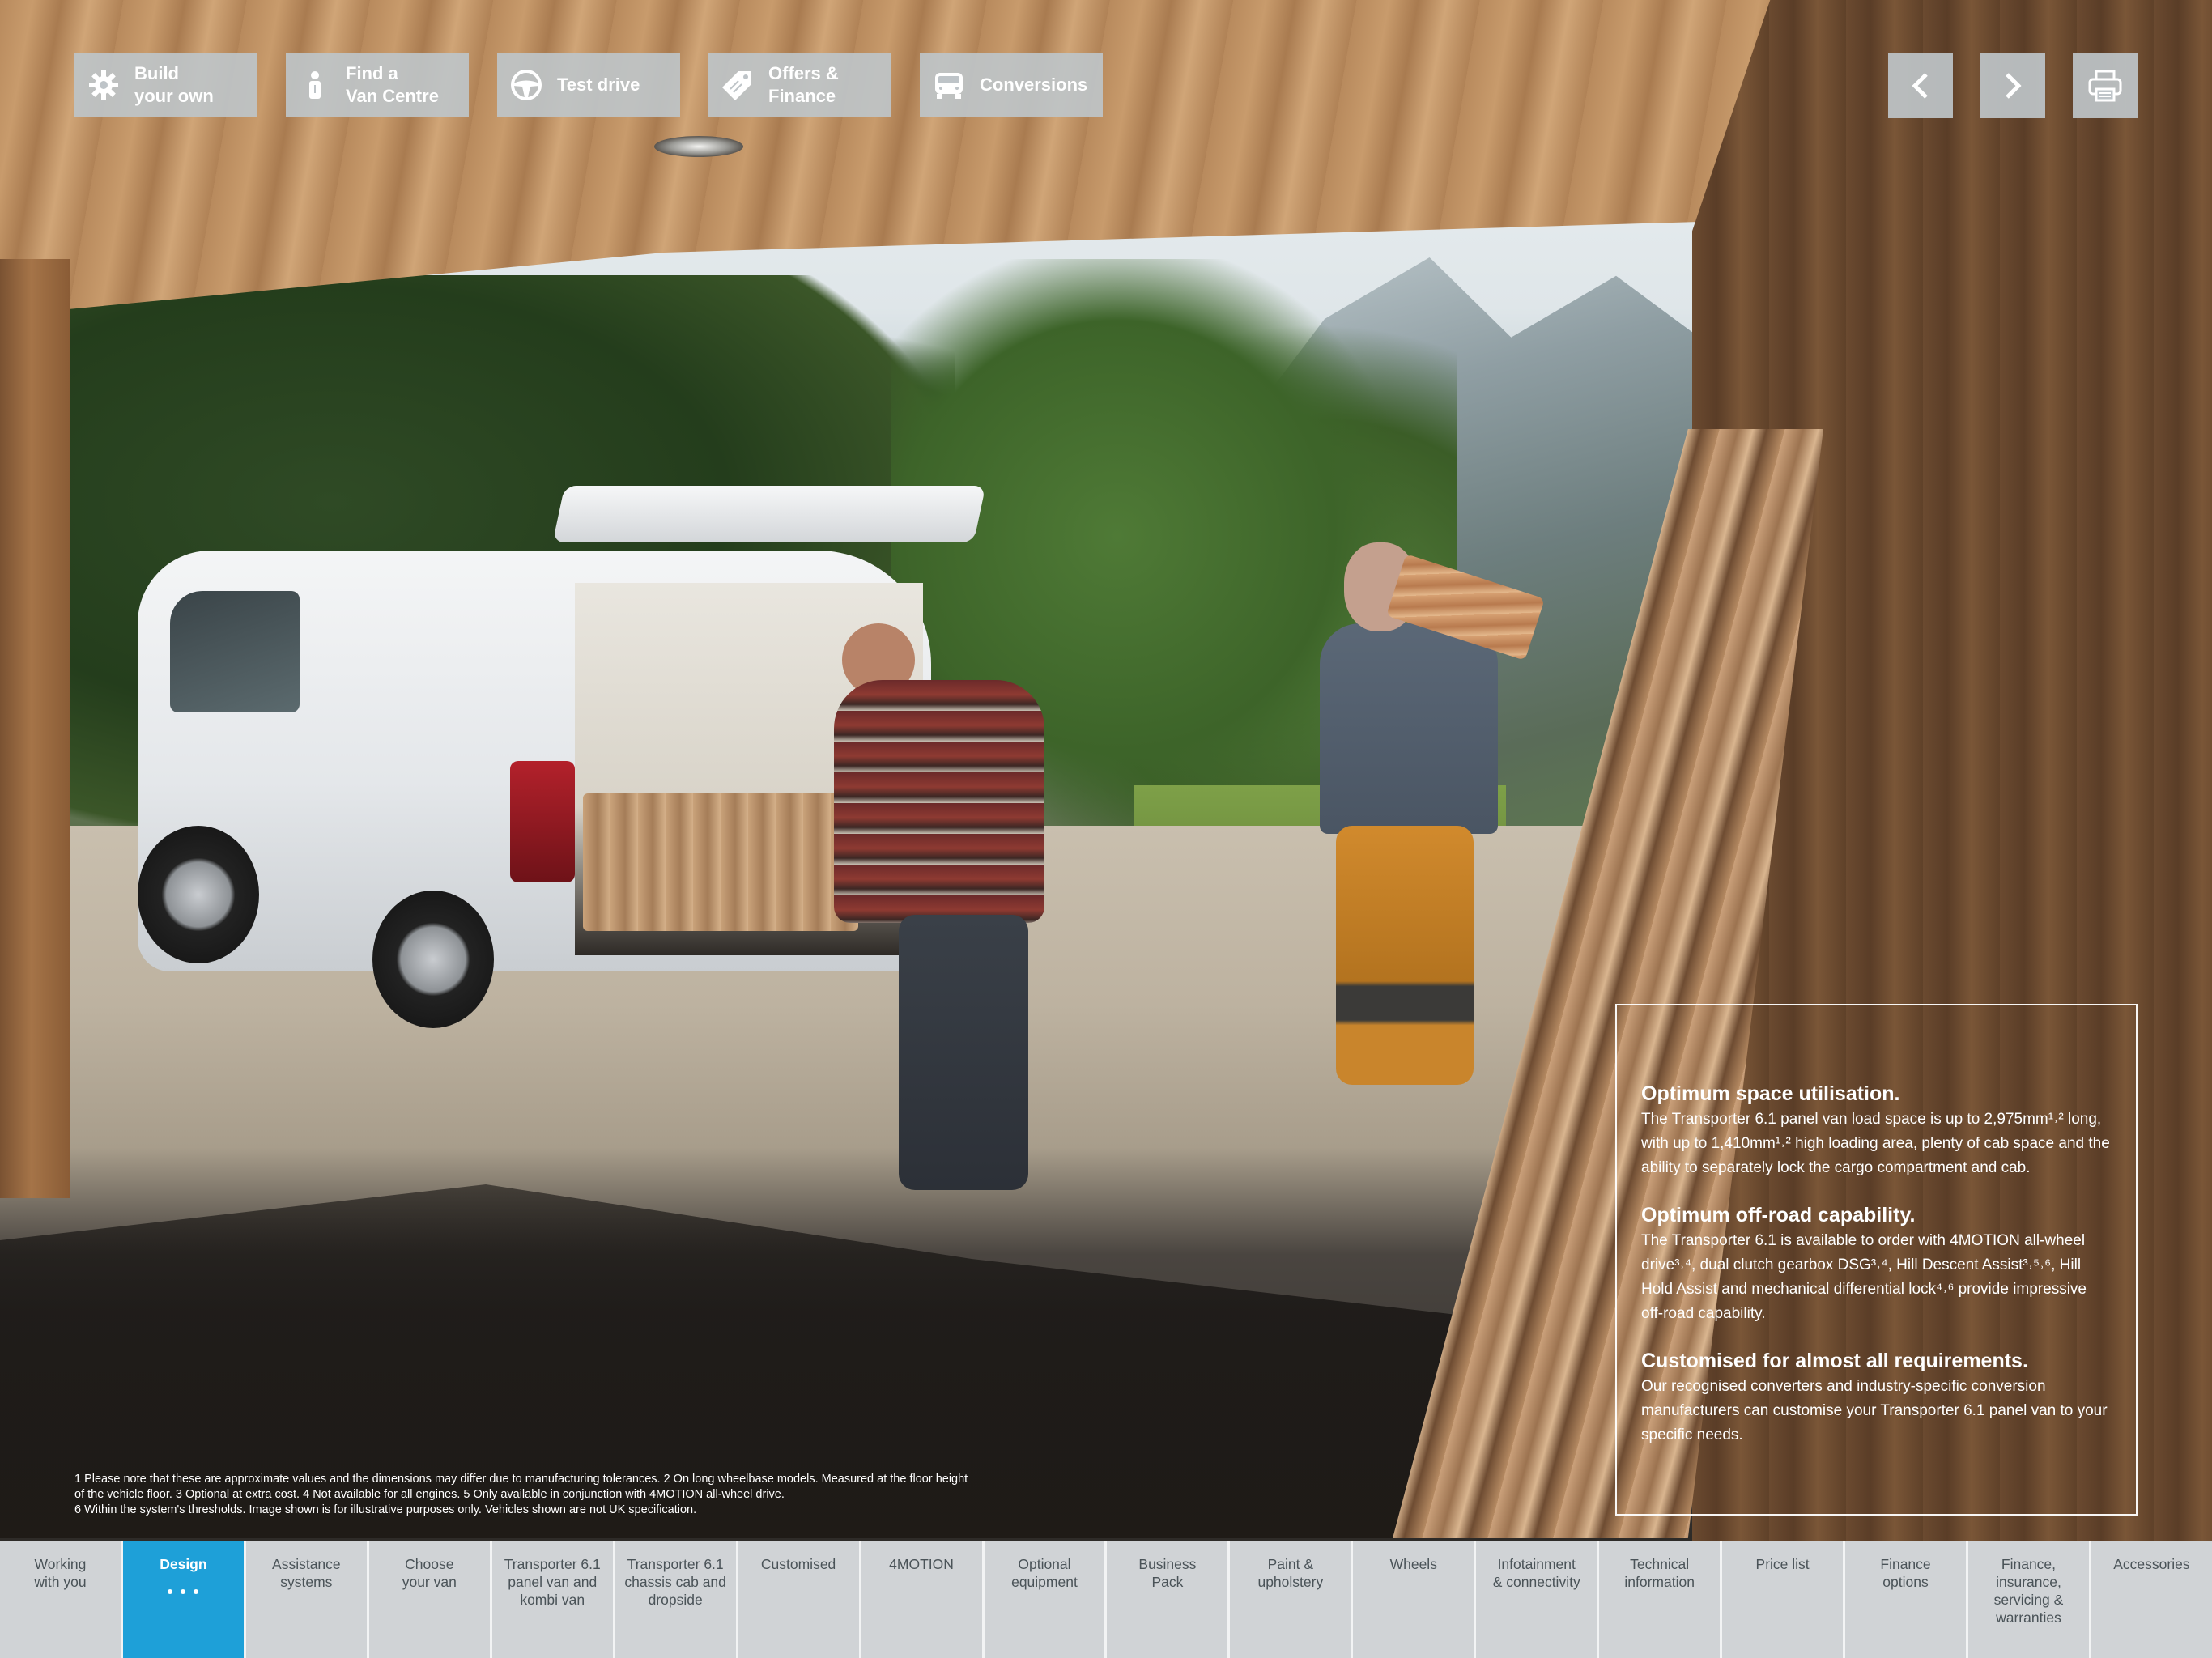  Describe the element at coordinates (804, 84) in the screenshot. I see `offers-finance-label: Offers & Finance` at that location.